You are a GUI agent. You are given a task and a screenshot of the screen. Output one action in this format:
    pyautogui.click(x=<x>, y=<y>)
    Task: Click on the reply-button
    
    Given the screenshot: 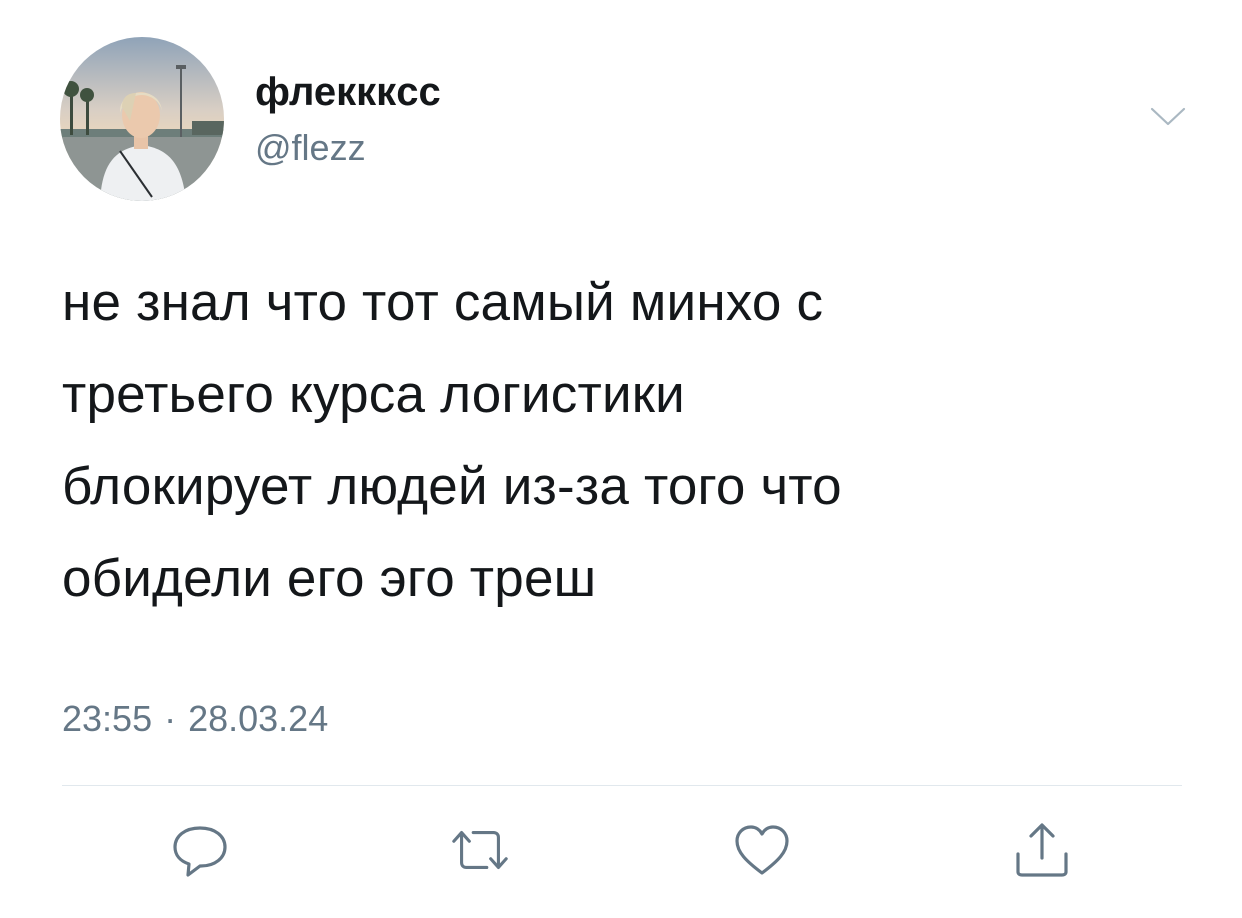 What is the action you would take?
    pyautogui.click(x=200, y=850)
    